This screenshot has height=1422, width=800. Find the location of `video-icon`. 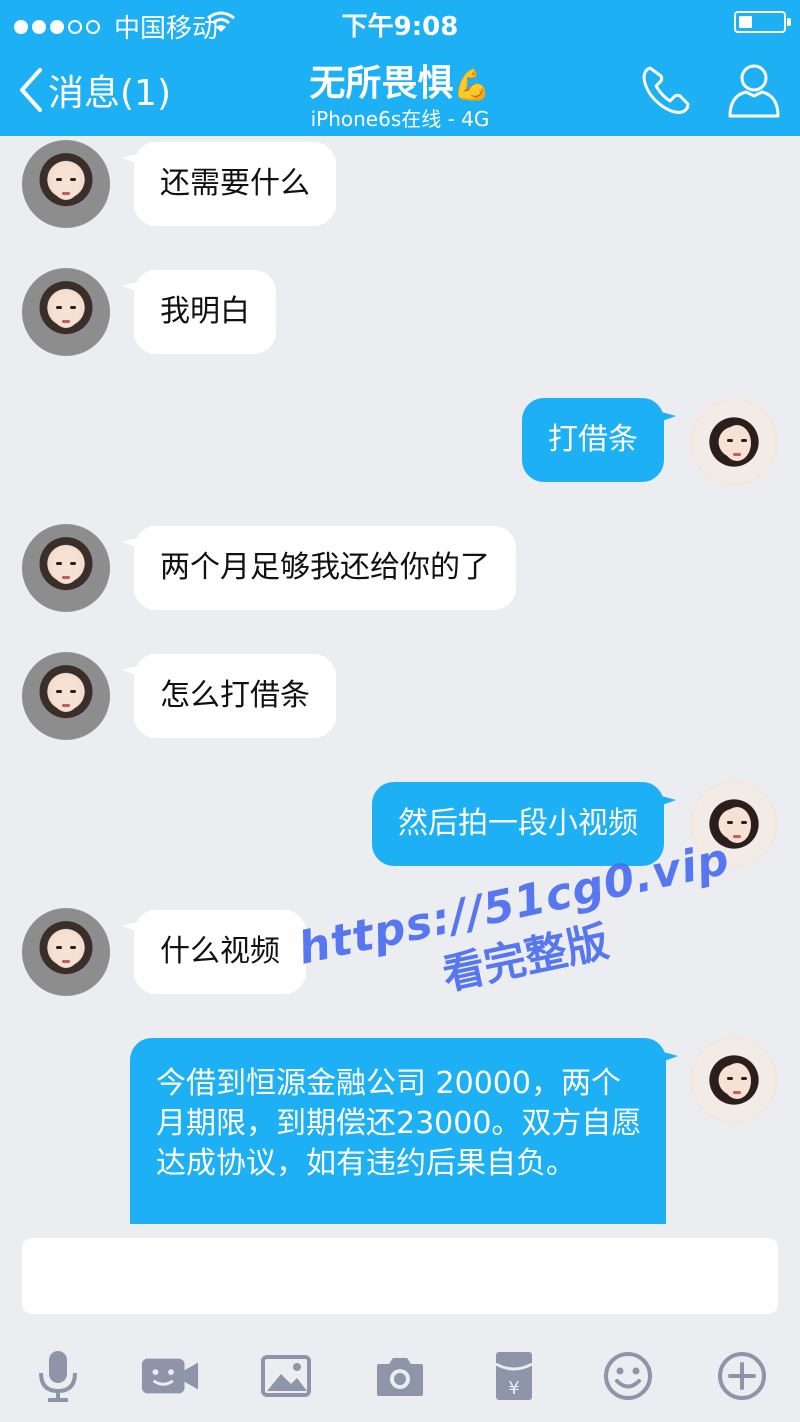

video-icon is located at coordinates (170, 1376).